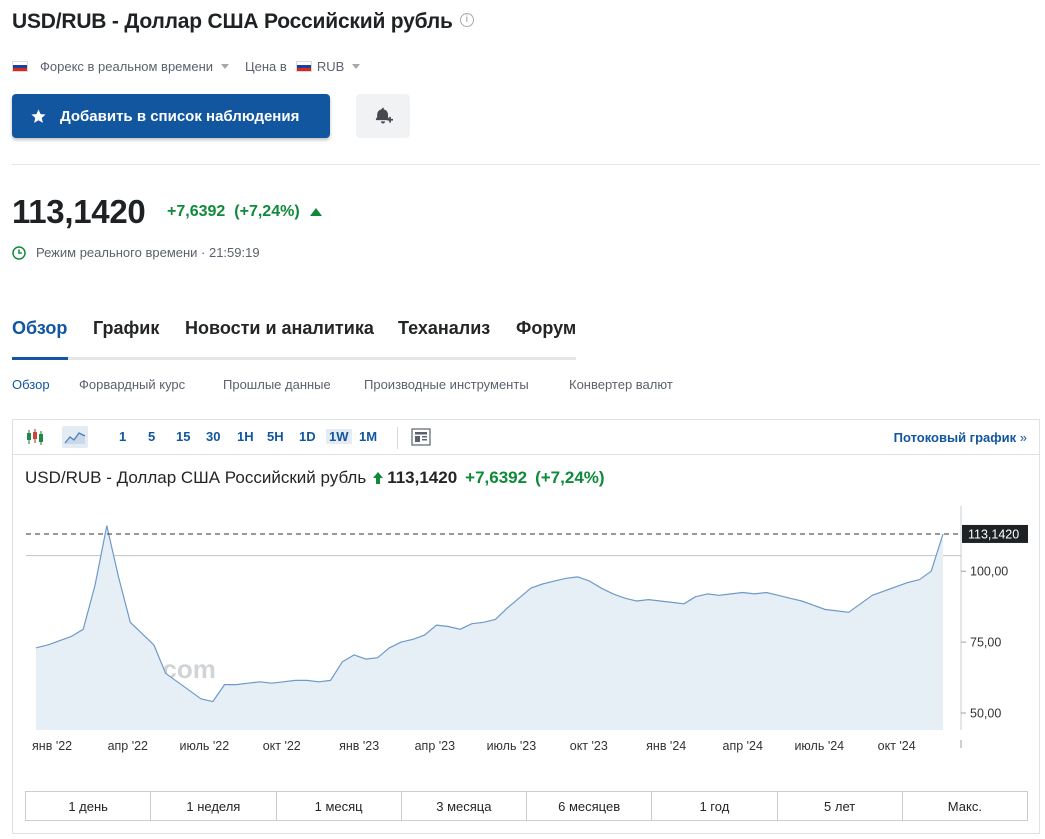  Describe the element at coordinates (128, 746) in the screenshot. I see `x-tick-label: апр '22` at that location.